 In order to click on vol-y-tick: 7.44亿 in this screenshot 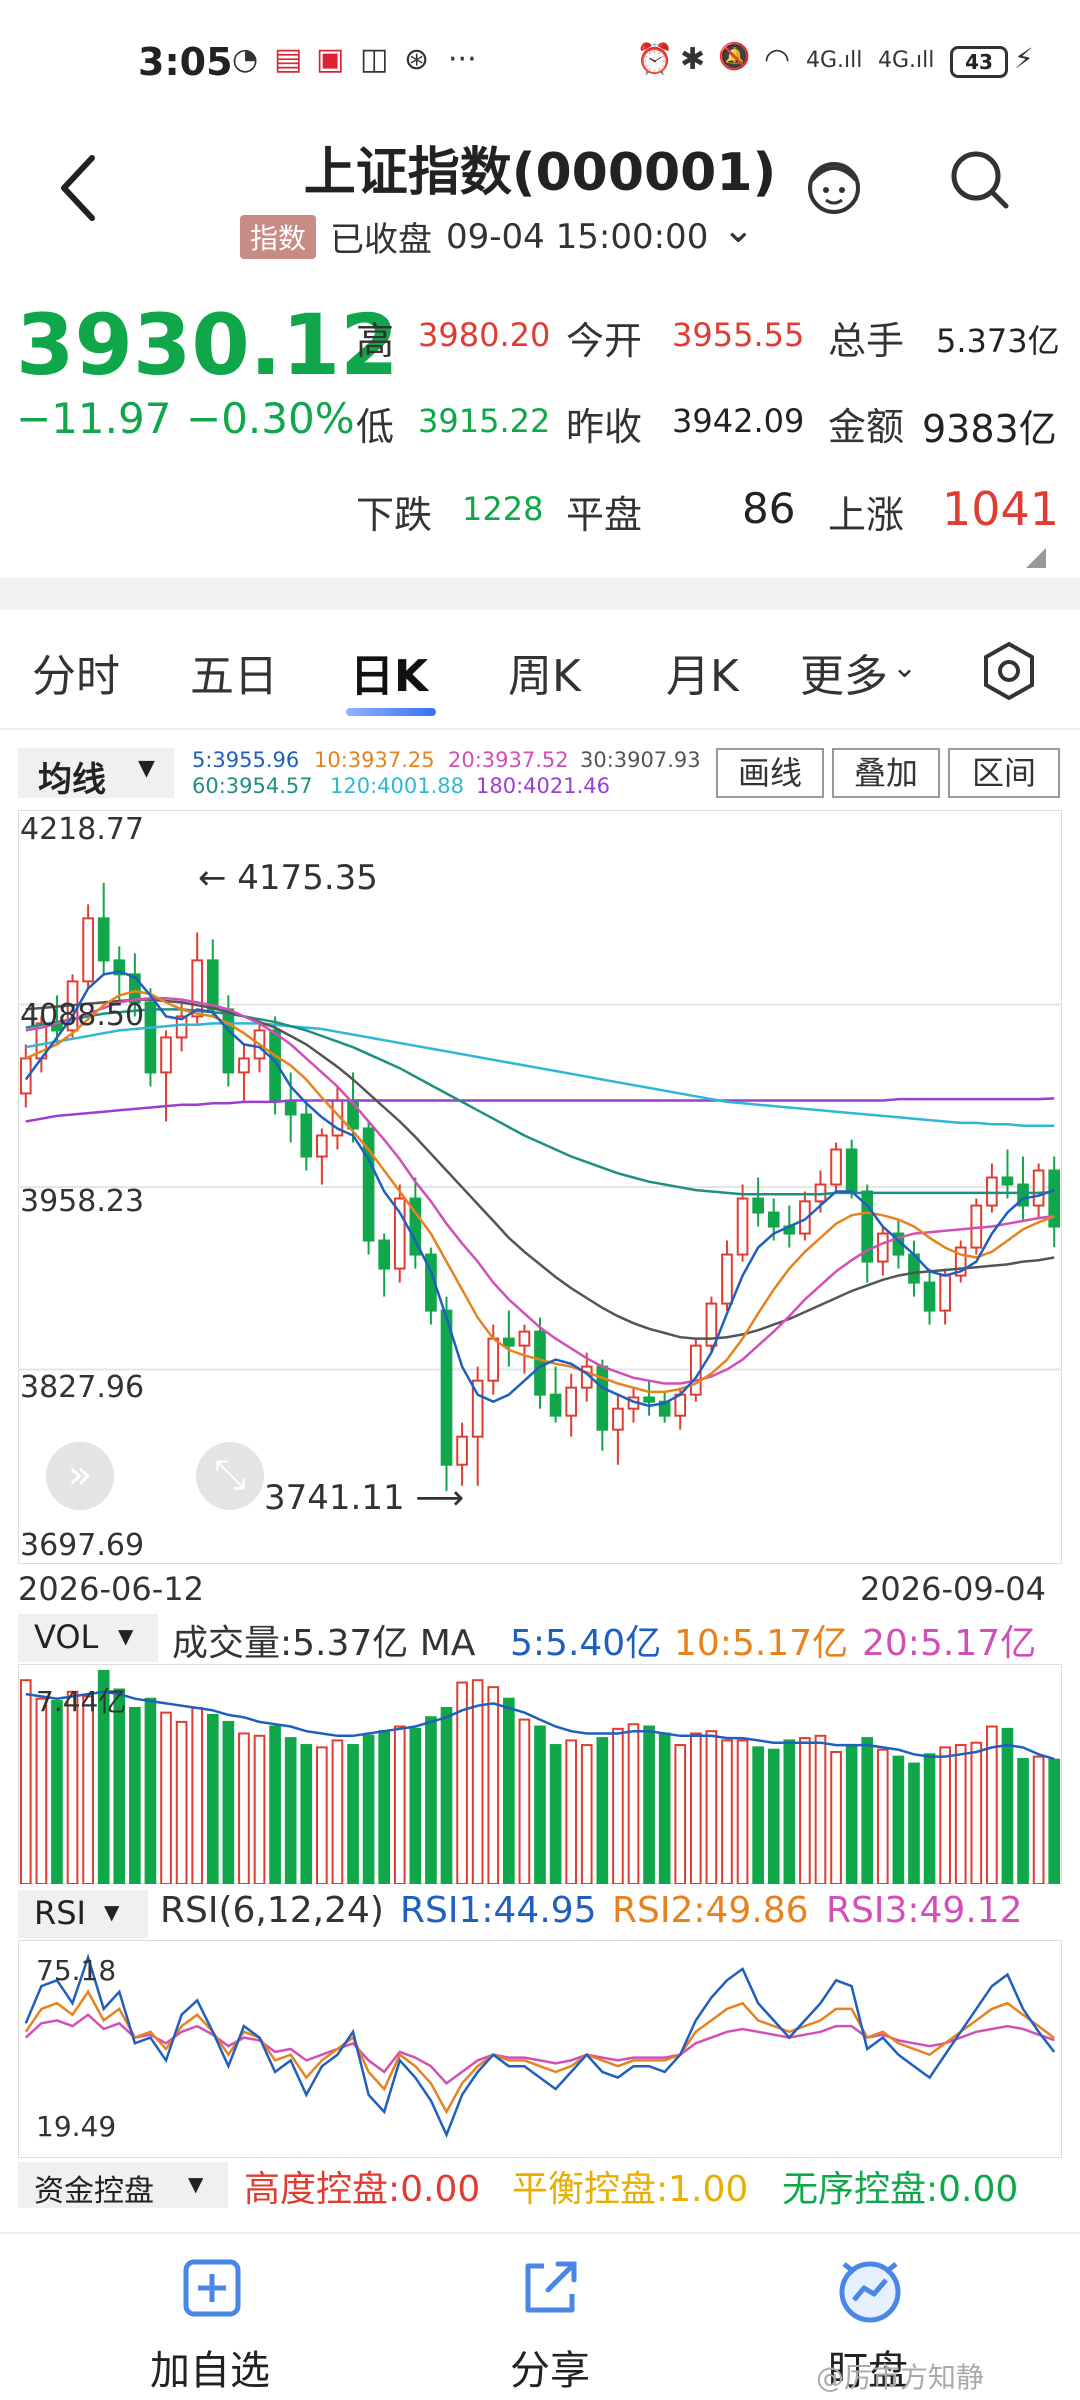, I will do `click(81, 1701)`.